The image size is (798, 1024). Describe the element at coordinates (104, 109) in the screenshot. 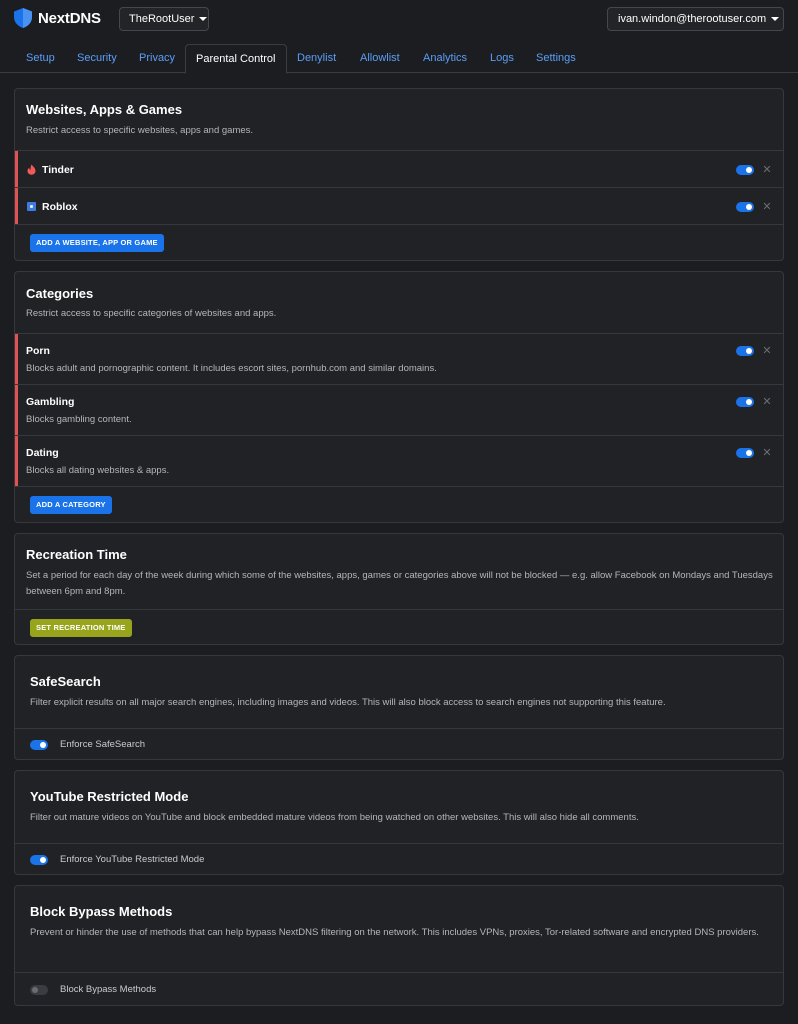

I see `card-title: Websites, Apps & Games` at that location.